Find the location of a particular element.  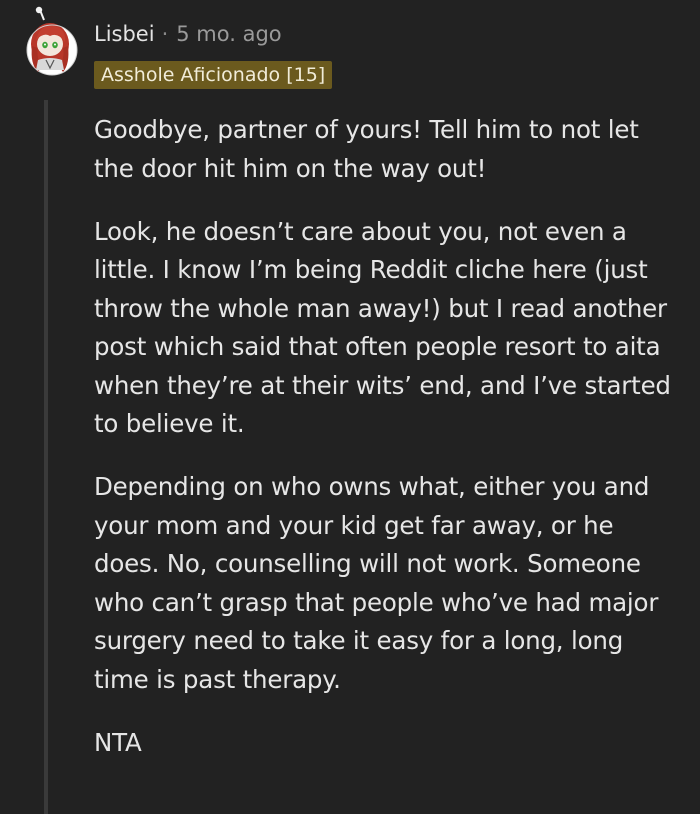

snoo-avatar-icon is located at coordinates (52, 42).